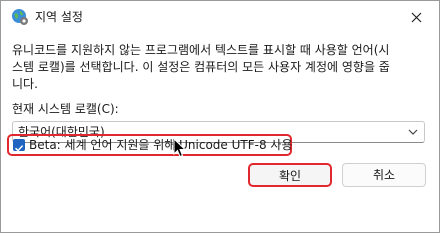 The image size is (440, 240). I want to click on beta-utf8-option: Beta: 세계 언어 지원을 위해 Unicode UTF-8 사용, so click(150, 145).